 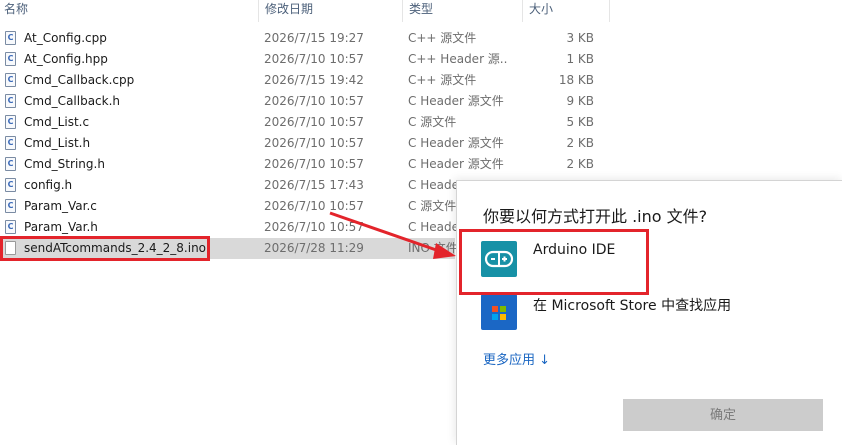 I want to click on microsoft-store-icon, so click(x=499, y=312).